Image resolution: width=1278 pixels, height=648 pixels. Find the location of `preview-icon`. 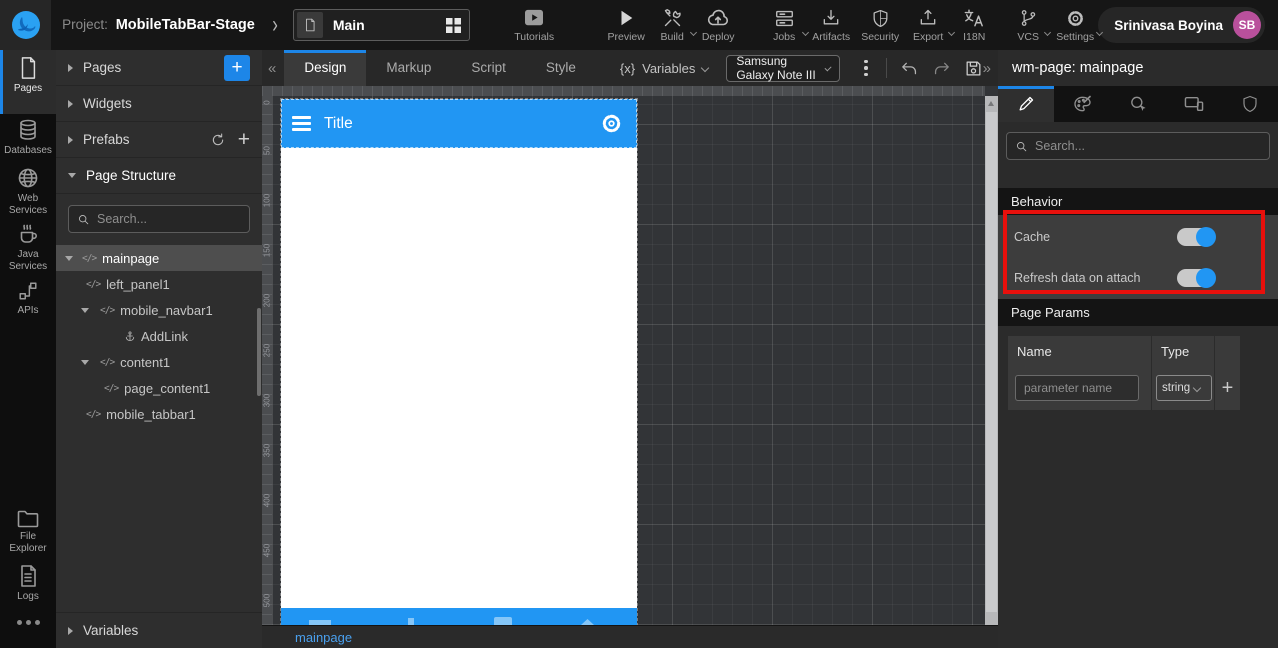

preview-icon is located at coordinates (626, 18).